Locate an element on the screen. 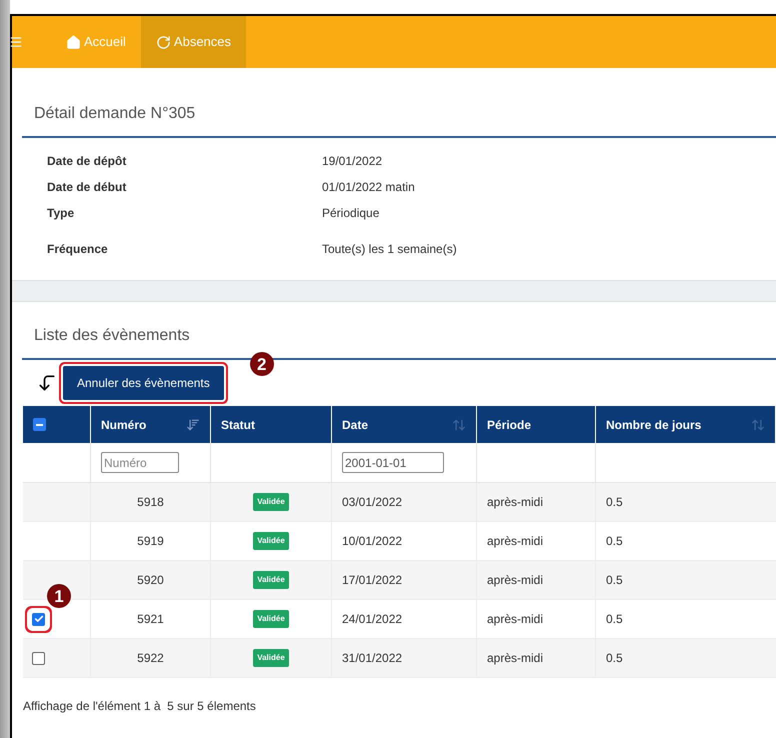 The height and width of the screenshot is (738, 776). check-icon is located at coordinates (39, 619).